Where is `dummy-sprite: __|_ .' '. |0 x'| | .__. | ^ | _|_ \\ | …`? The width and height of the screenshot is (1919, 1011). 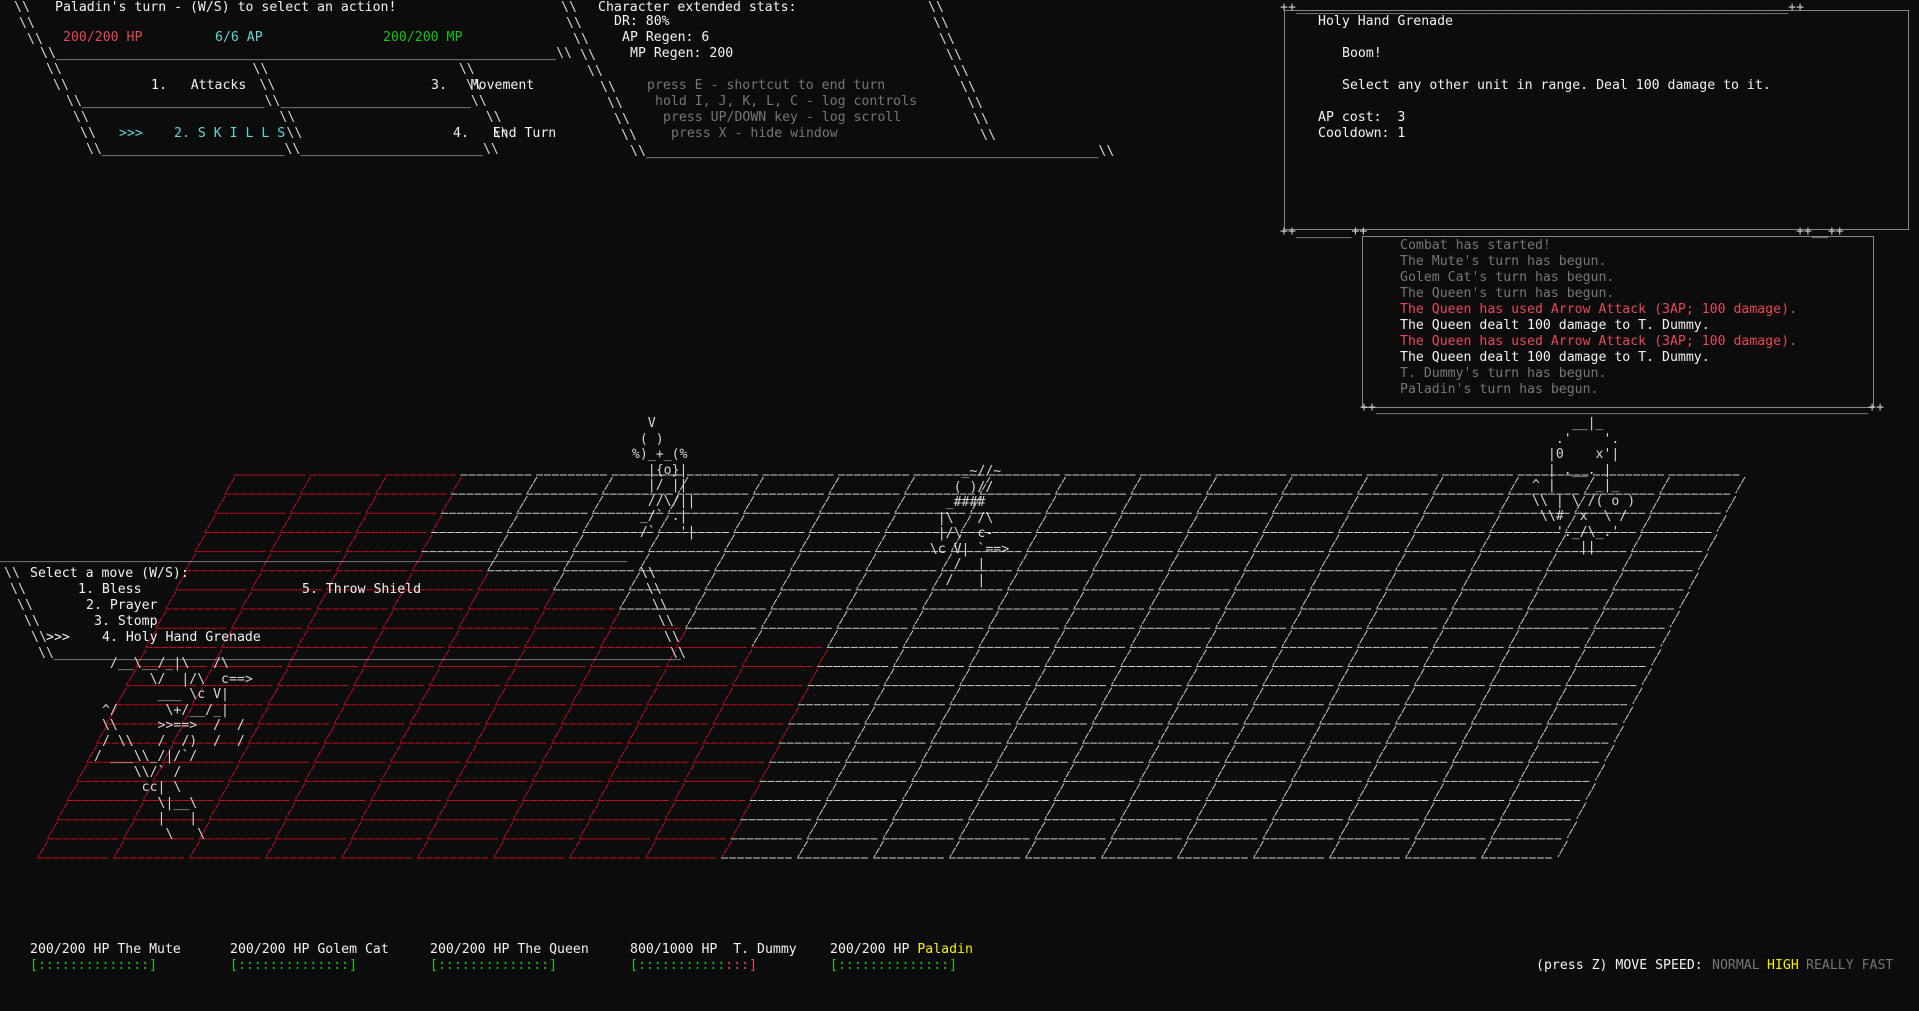
dummy-sprite: __|_ .' '. |0 x'| | .__. | ^ | _|_ \\ | … is located at coordinates (1583, 486).